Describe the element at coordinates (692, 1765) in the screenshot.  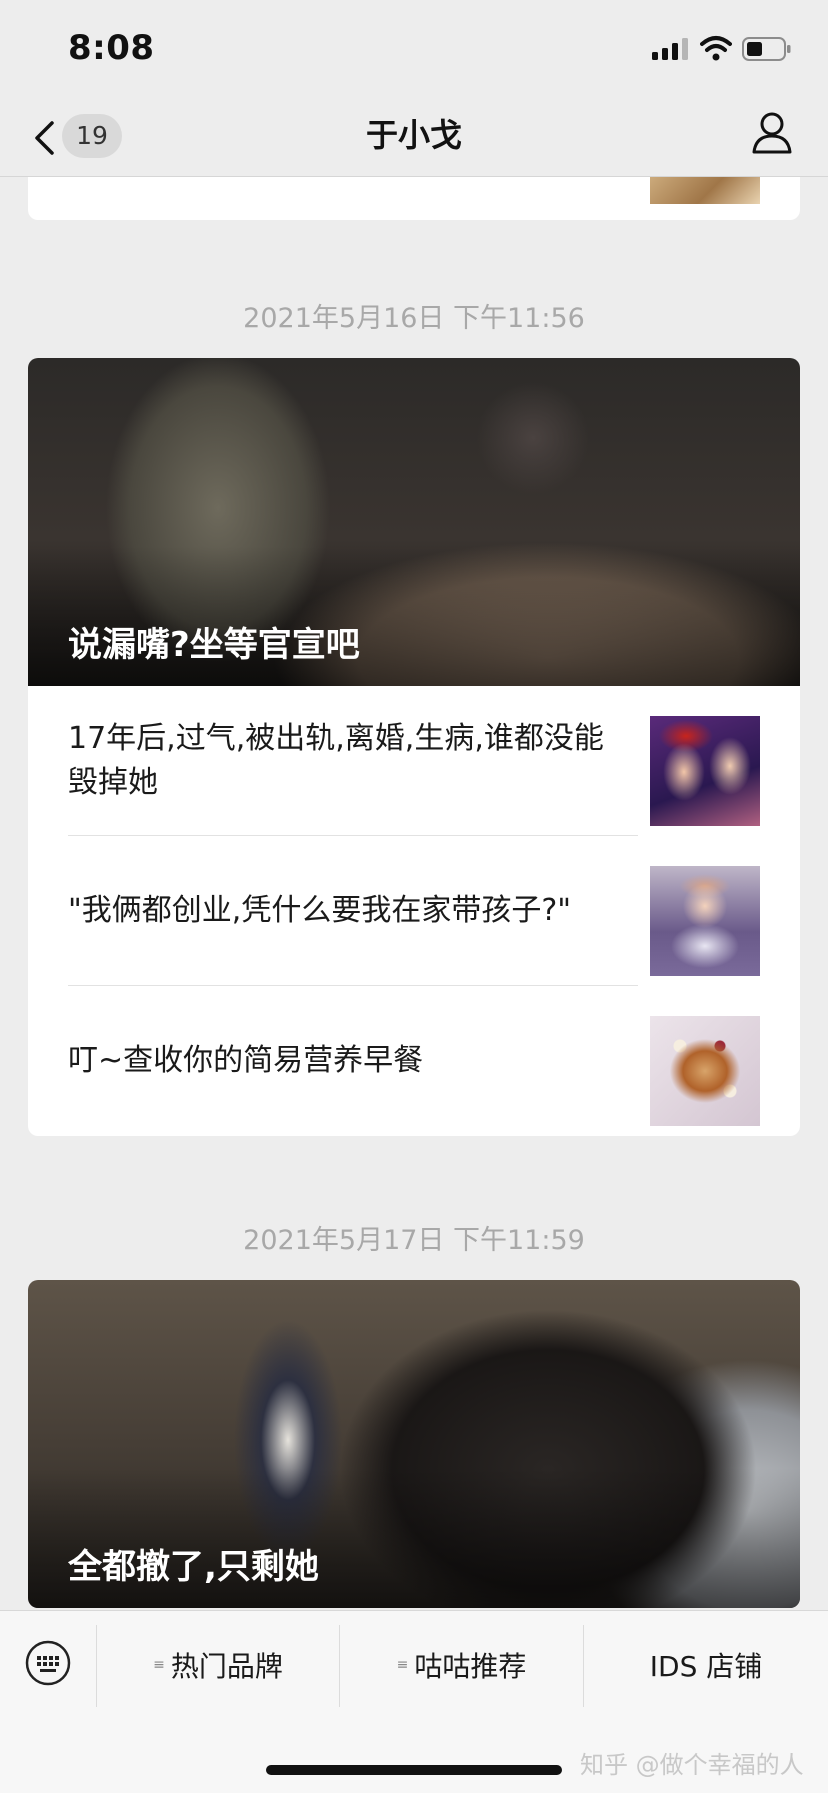
I see `watermark: 知乎 @做个幸福的人` at that location.